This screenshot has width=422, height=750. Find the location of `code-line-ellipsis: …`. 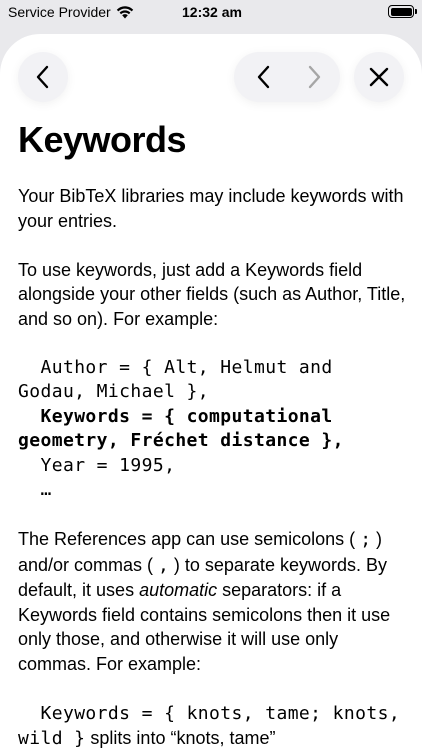

code-line-ellipsis: … is located at coordinates (35, 489).